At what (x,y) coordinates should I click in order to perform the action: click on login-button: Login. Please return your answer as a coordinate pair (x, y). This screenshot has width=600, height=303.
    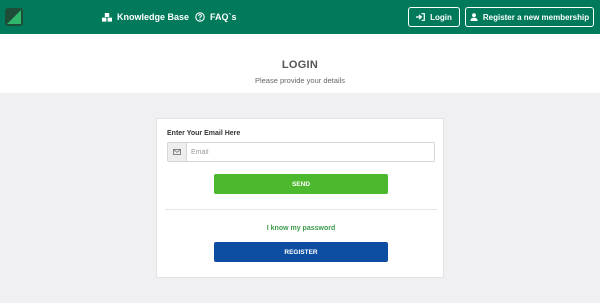
    Looking at the image, I should click on (434, 17).